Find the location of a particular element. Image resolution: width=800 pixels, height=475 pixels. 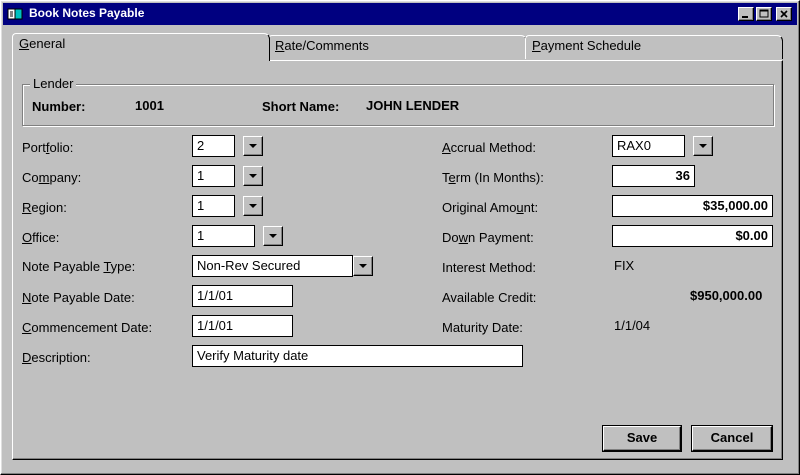

minimize-button is located at coordinates (746, 14).